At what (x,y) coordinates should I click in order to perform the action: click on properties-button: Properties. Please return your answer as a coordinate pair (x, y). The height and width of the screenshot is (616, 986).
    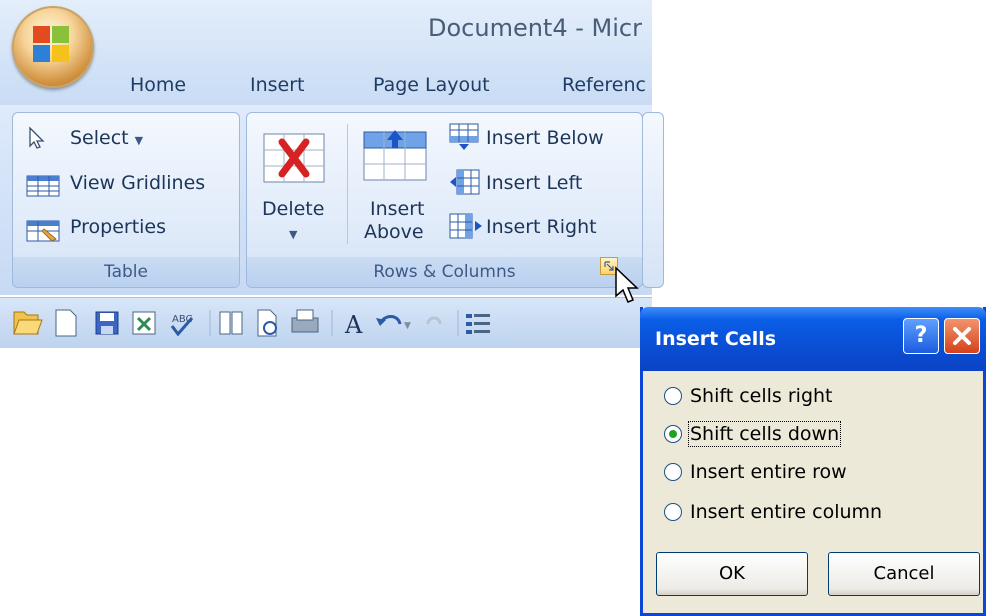
    Looking at the image, I should click on (118, 227).